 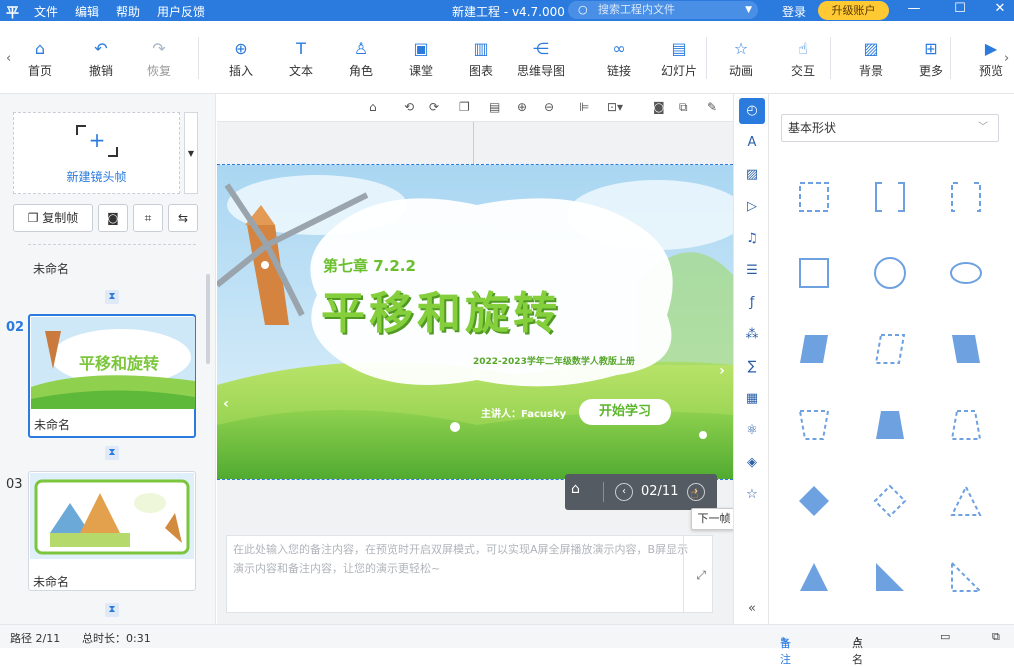 What do you see at coordinates (966, 501) in the screenshot?
I see `shape-dashed-triangle` at bounding box center [966, 501].